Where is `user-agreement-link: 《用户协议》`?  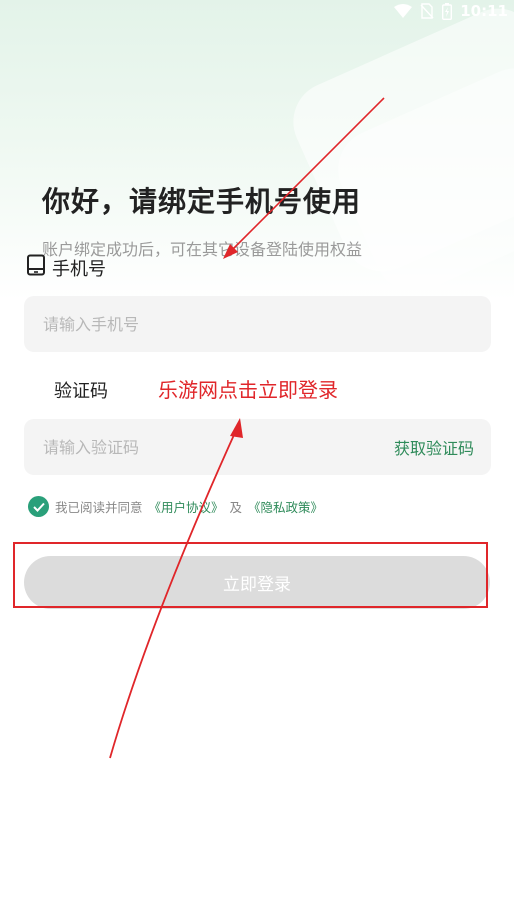
user-agreement-link: 《用户协议》 is located at coordinates (186, 506).